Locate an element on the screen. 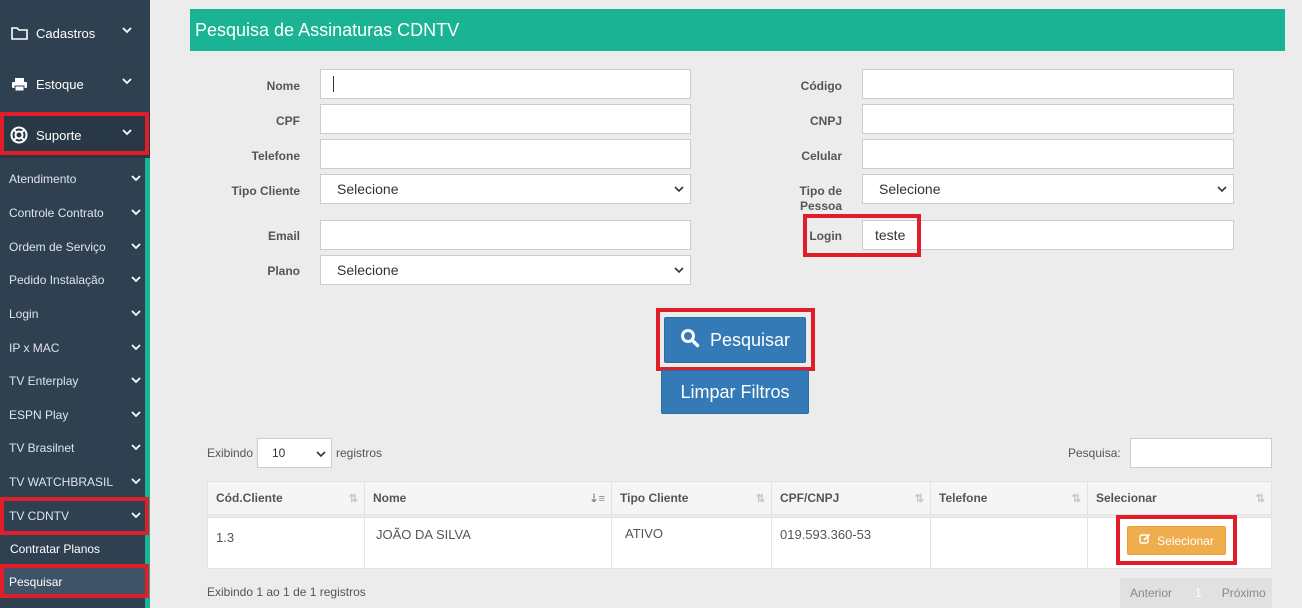 The width and height of the screenshot is (1302, 608). pagination-page: 1 is located at coordinates (1198, 593).